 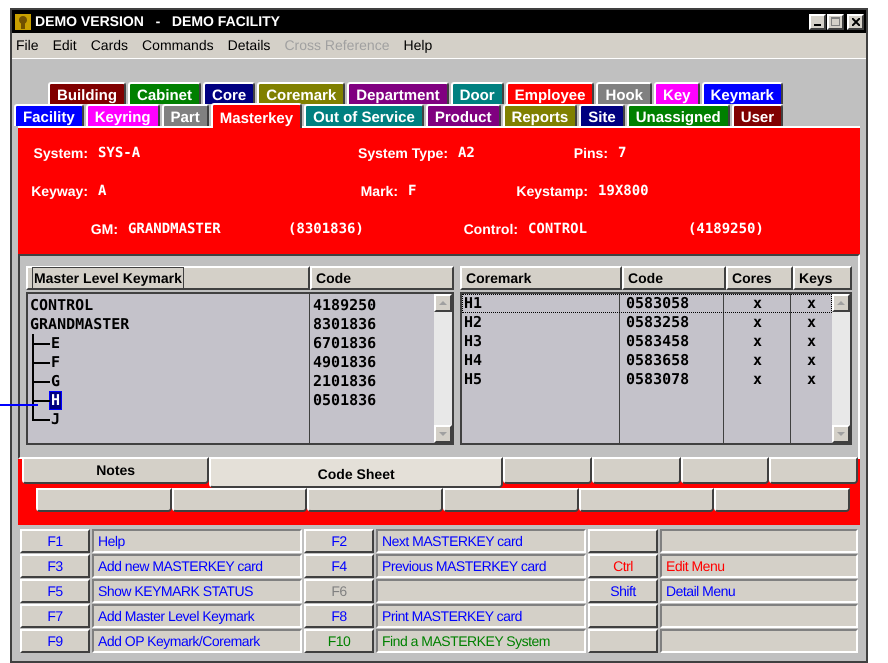 What do you see at coordinates (56, 400) in the screenshot?
I see `keymark-item: H` at bounding box center [56, 400].